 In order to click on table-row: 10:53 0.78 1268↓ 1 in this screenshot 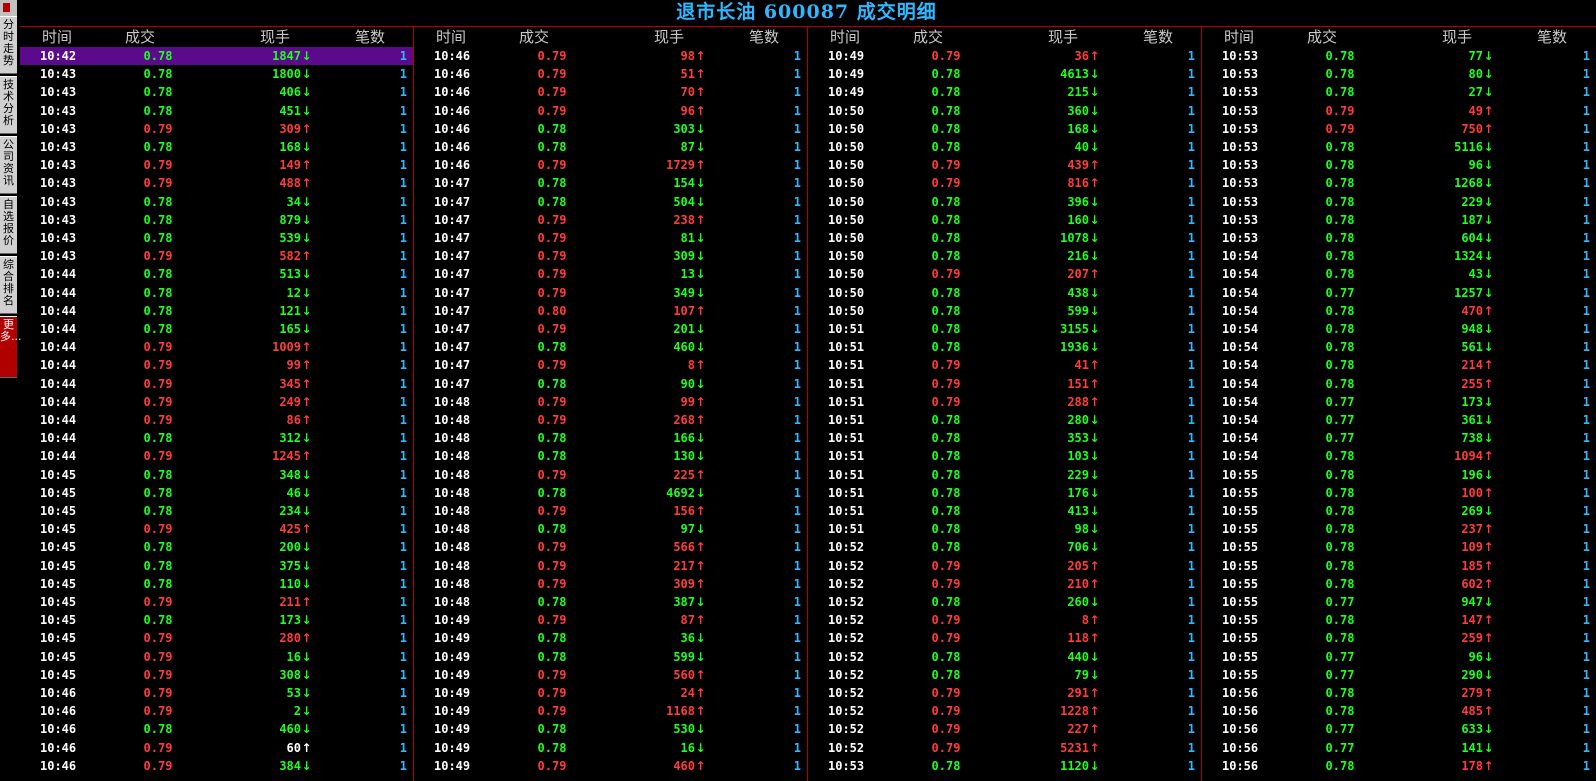, I will do `click(1399, 183)`.